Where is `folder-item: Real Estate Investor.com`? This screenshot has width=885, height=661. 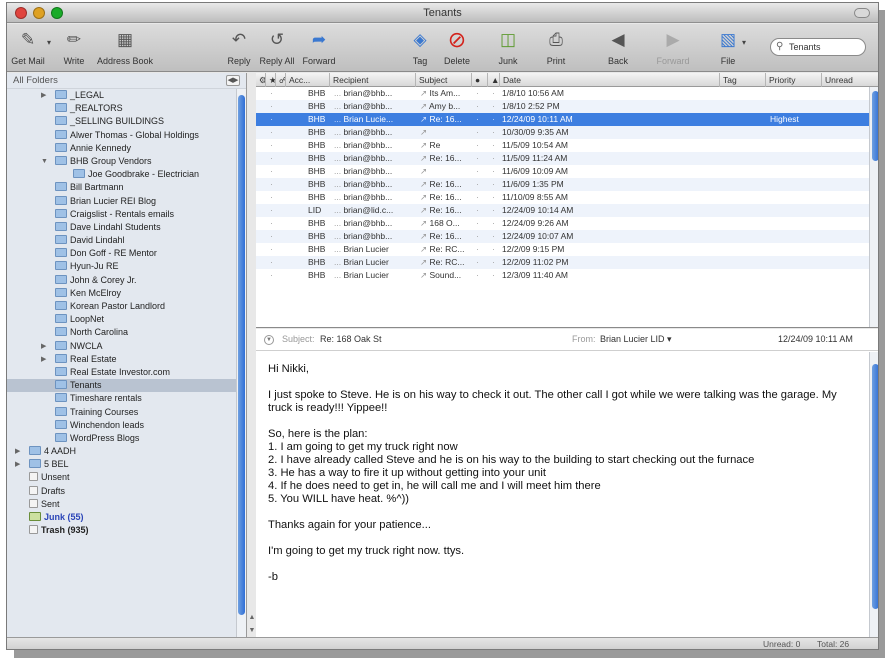 folder-item: Real Estate Investor.com is located at coordinates (126, 372).